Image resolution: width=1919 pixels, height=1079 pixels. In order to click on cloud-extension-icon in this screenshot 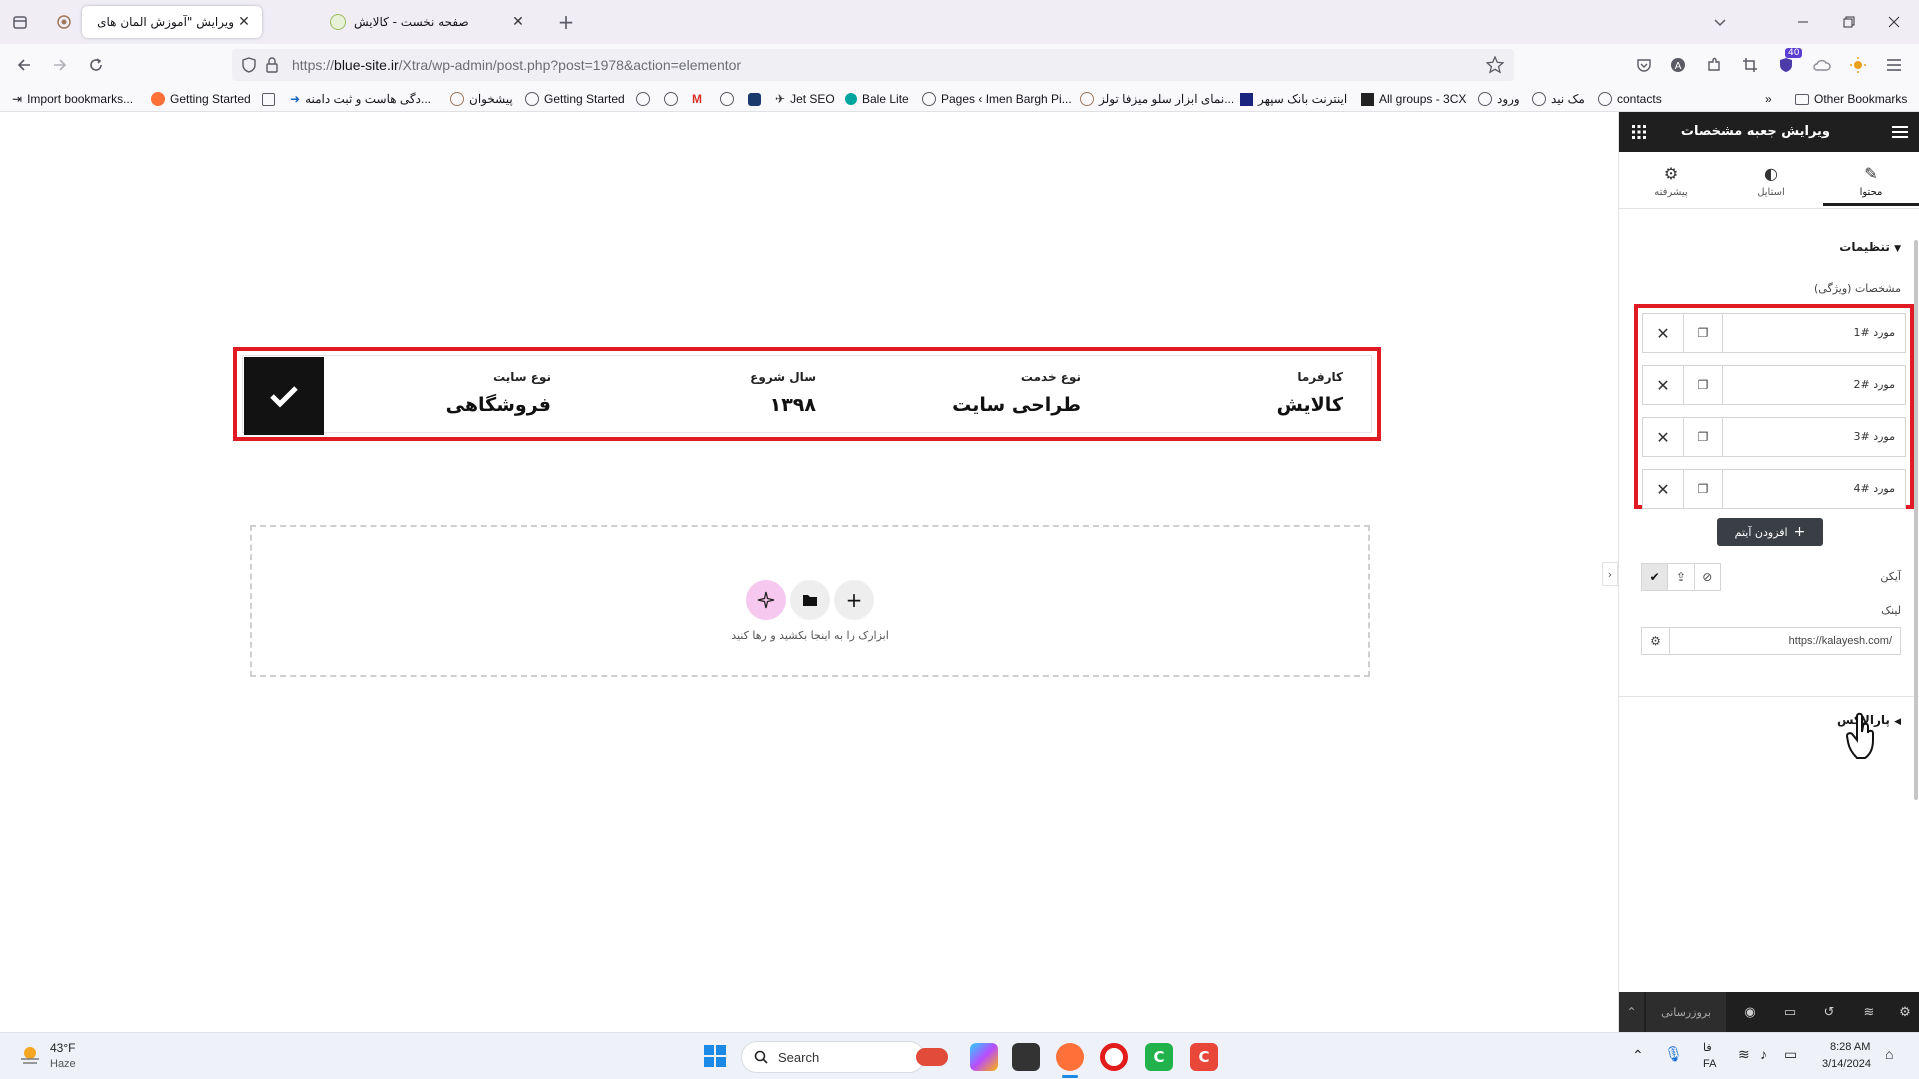, I will do `click(1822, 65)`.